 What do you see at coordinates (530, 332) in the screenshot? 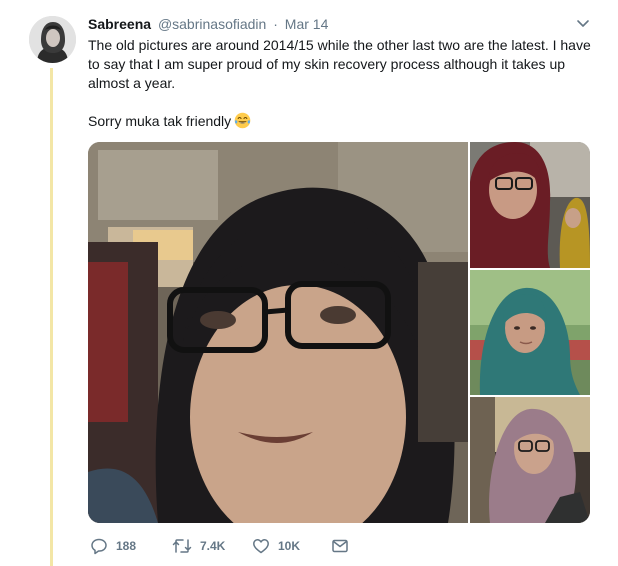
I see `photo-teal-hijab` at bounding box center [530, 332].